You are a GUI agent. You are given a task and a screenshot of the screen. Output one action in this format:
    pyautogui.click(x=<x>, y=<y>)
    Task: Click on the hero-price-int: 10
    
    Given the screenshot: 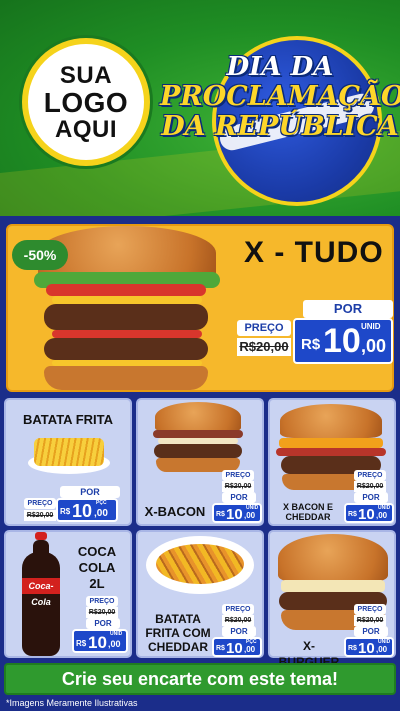 What is the action you would take?
    pyautogui.click(x=342, y=341)
    